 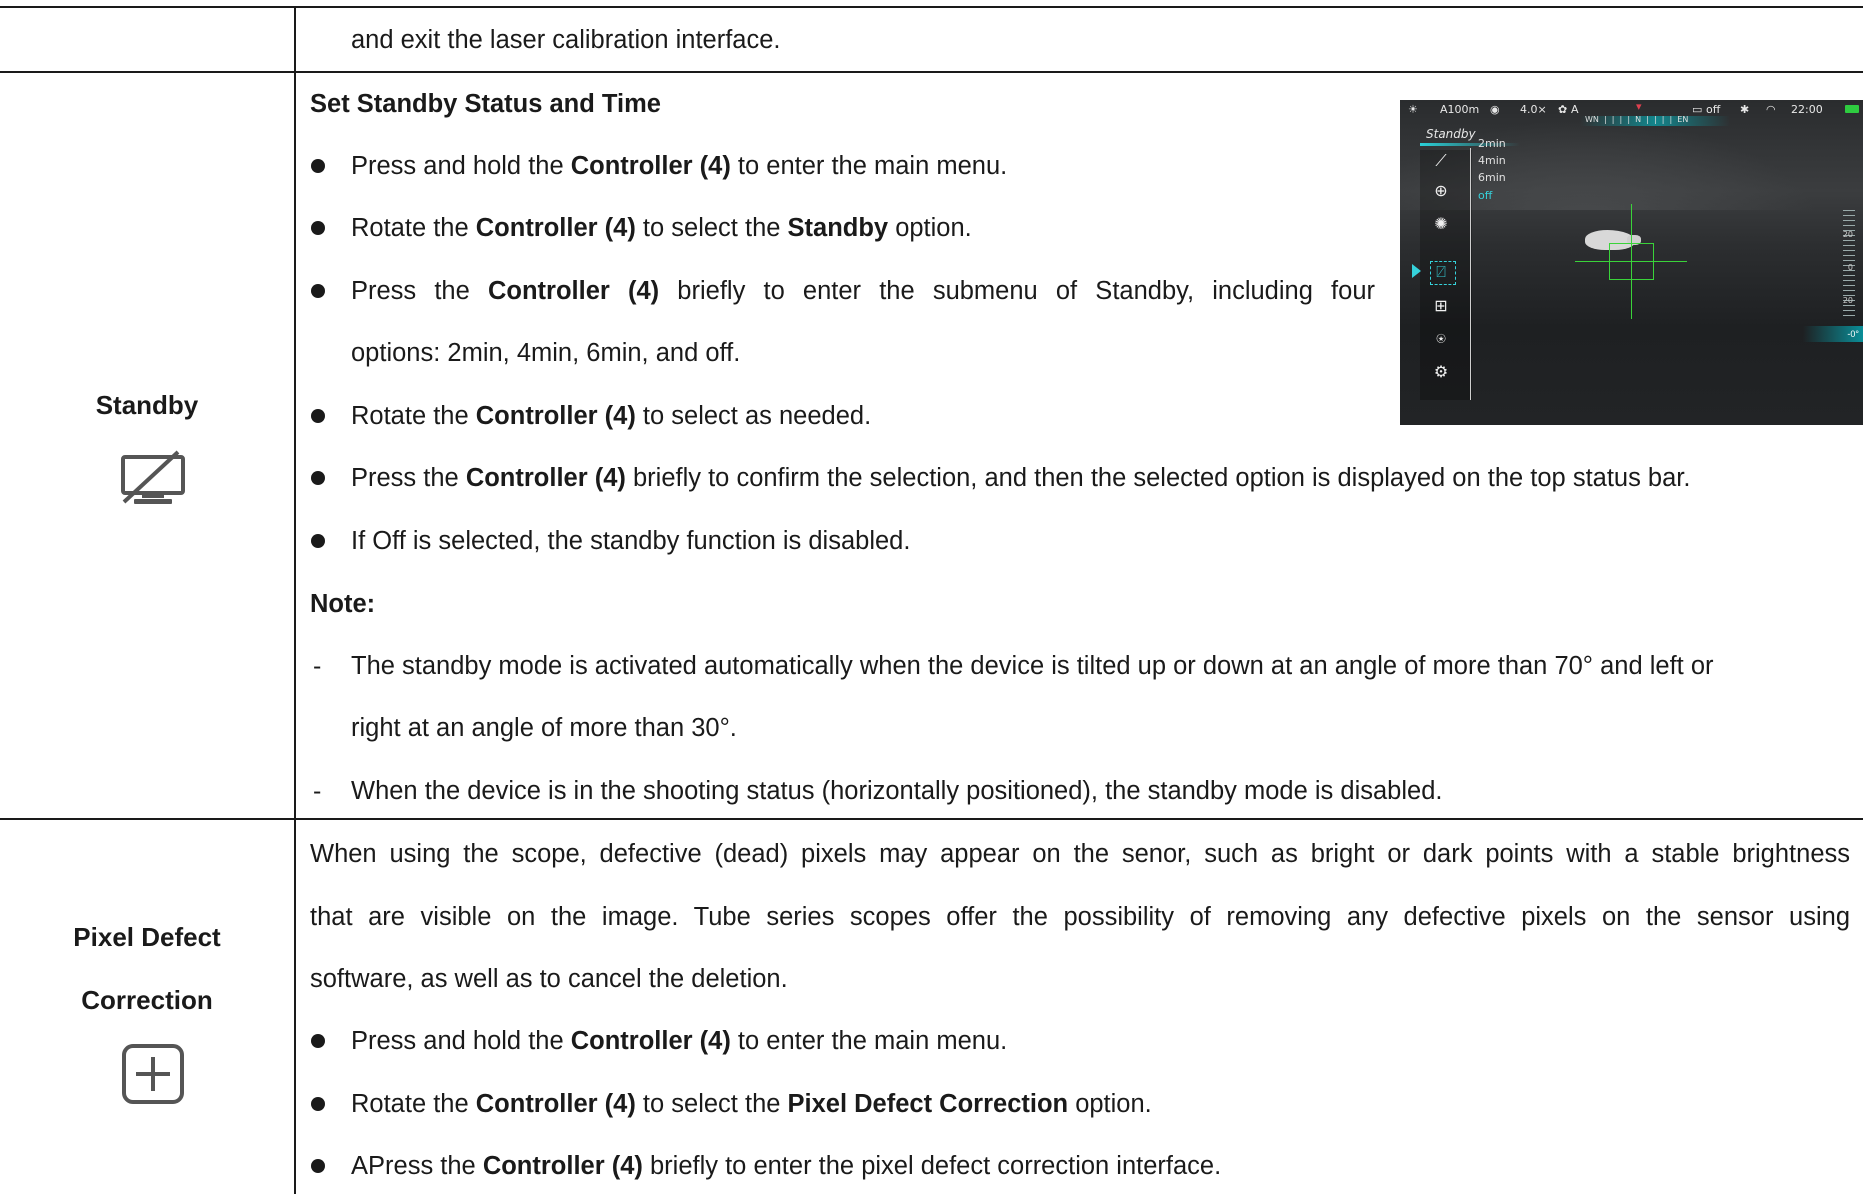 I want to click on row-divider-standby, so click(x=931, y=72).